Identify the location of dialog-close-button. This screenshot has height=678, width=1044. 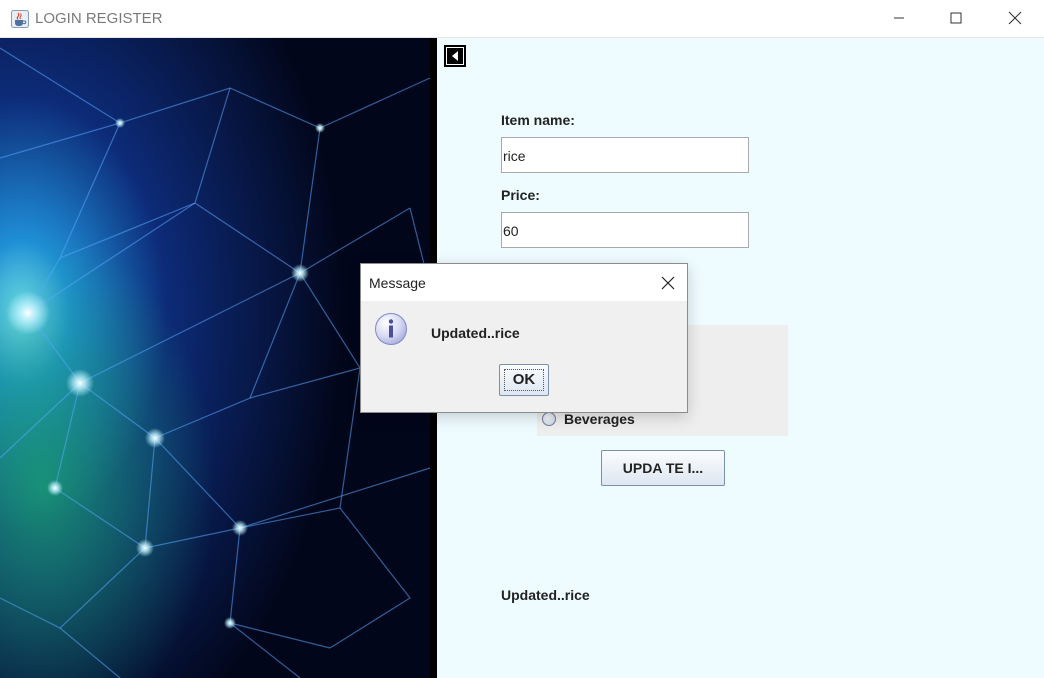
(668, 283).